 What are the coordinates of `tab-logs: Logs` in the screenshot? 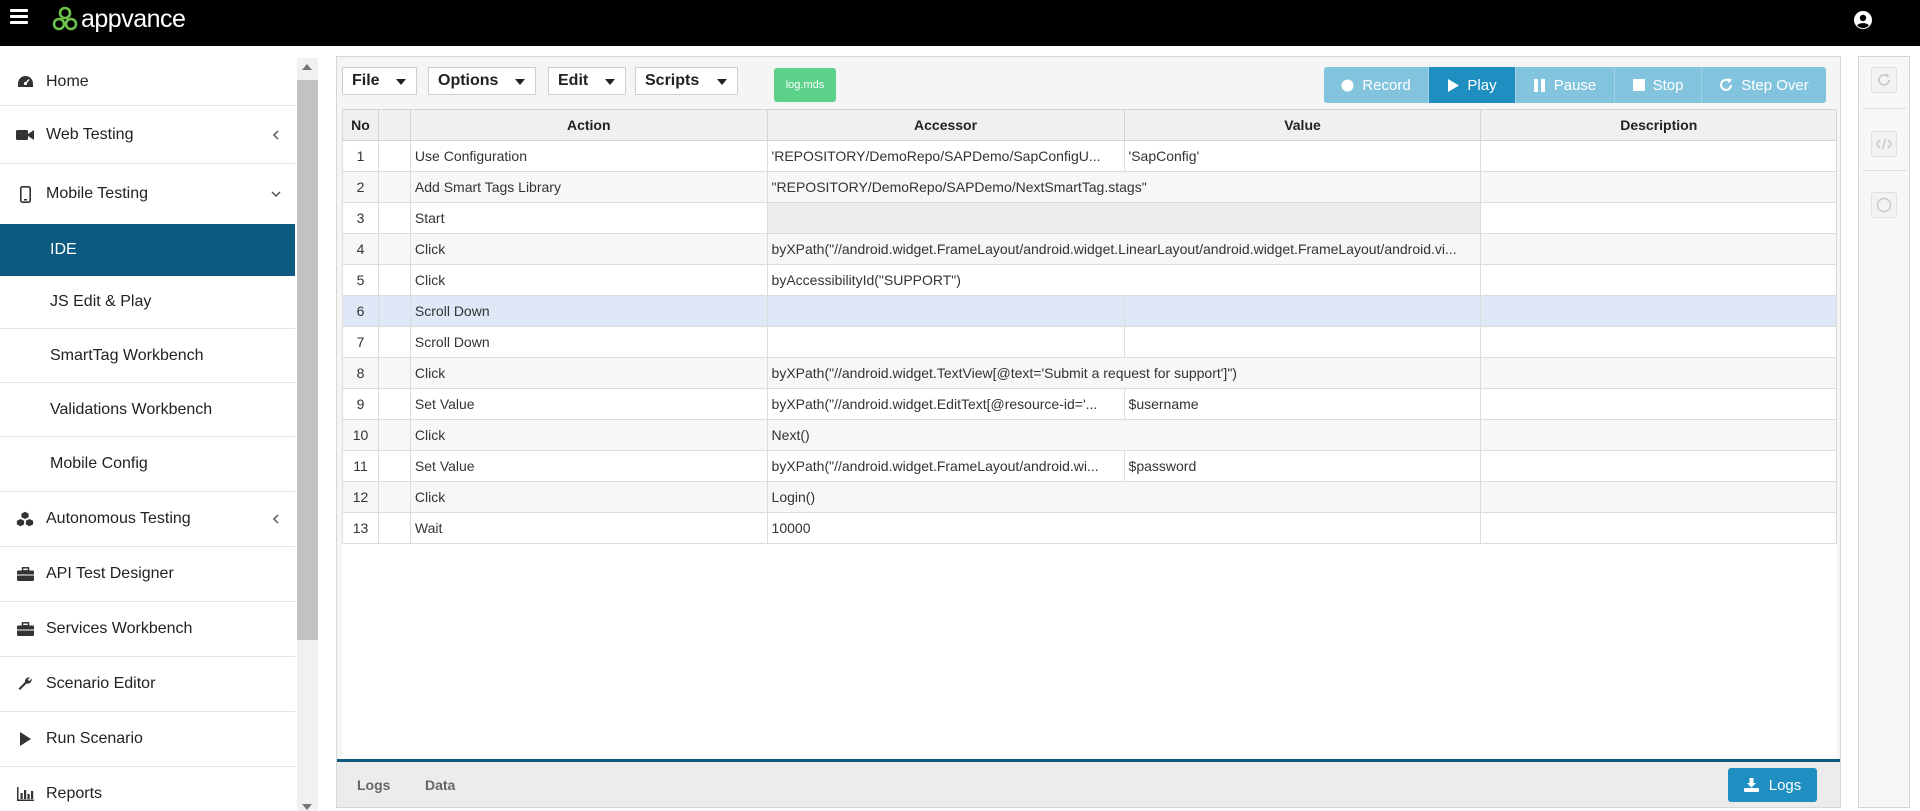 It's located at (373, 785).